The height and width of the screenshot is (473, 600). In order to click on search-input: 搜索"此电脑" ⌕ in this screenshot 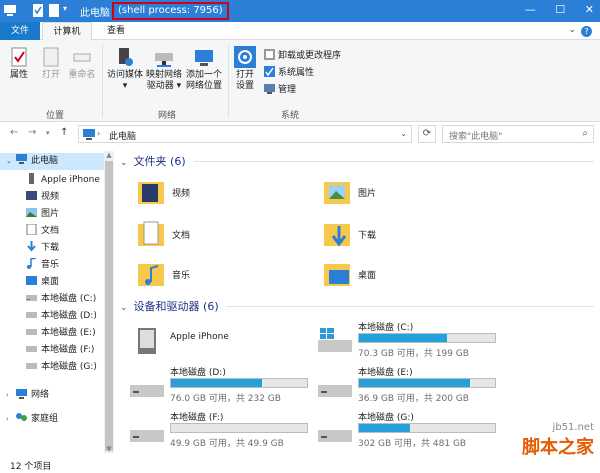, I will do `click(518, 134)`.